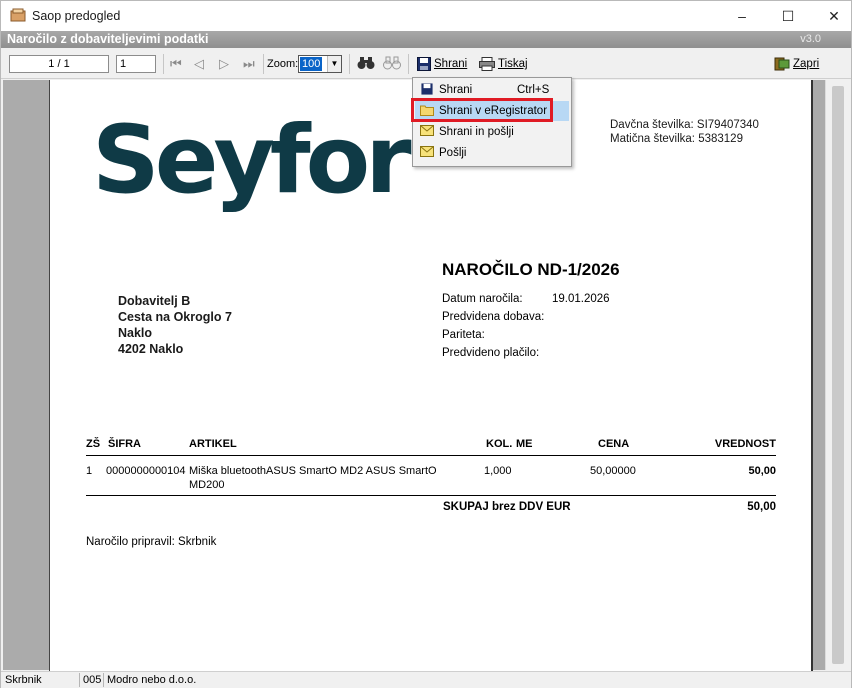  What do you see at coordinates (453, 153) in the screenshot?
I see `menu-item-label: Pošlji` at bounding box center [453, 153].